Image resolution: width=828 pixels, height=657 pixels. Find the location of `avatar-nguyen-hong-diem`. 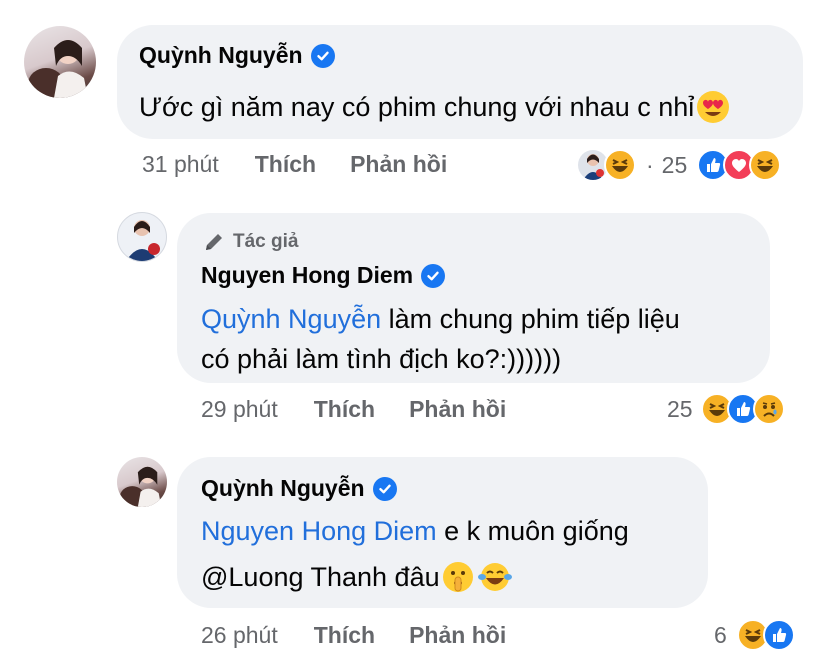

avatar-nguyen-hong-diem is located at coordinates (142, 237).